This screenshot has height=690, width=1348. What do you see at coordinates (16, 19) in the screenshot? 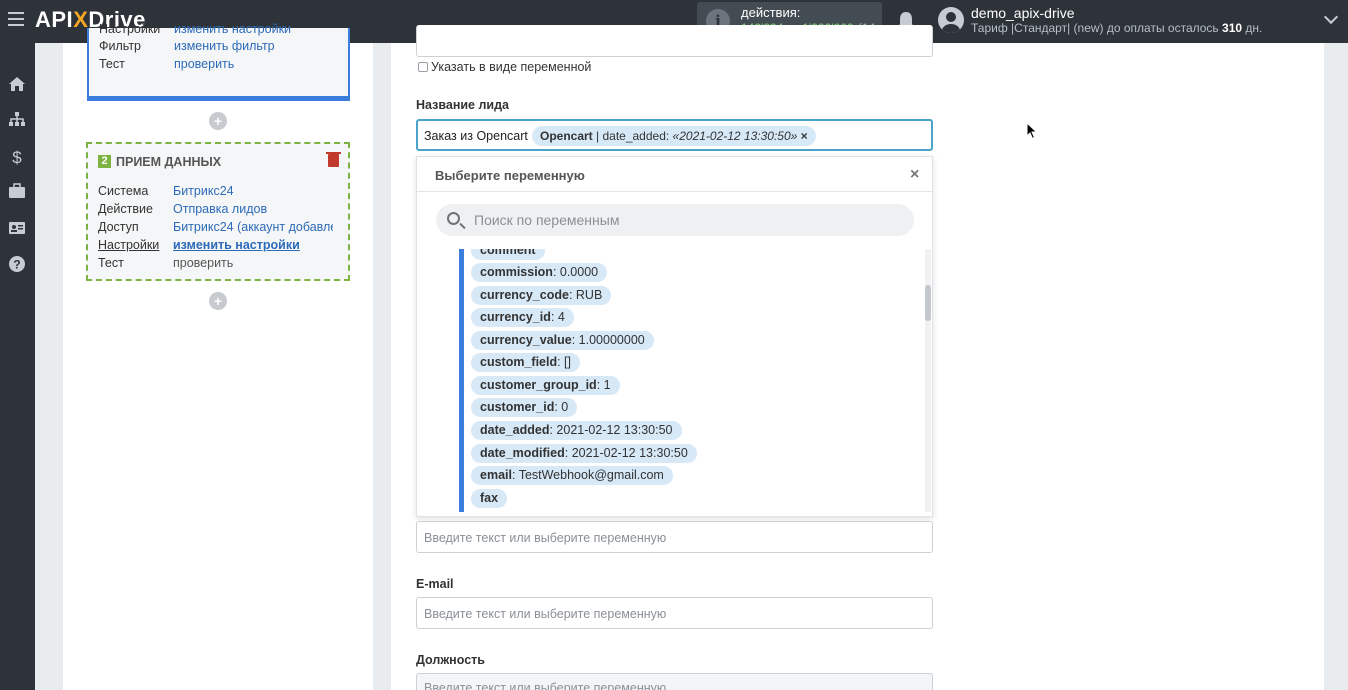
I see `menu-icon` at bounding box center [16, 19].